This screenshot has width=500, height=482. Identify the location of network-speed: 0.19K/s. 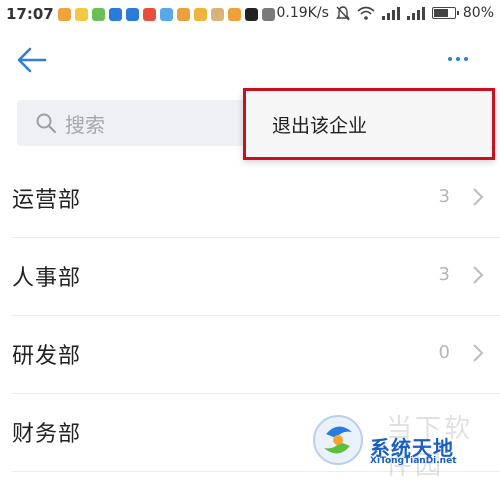
(302, 13).